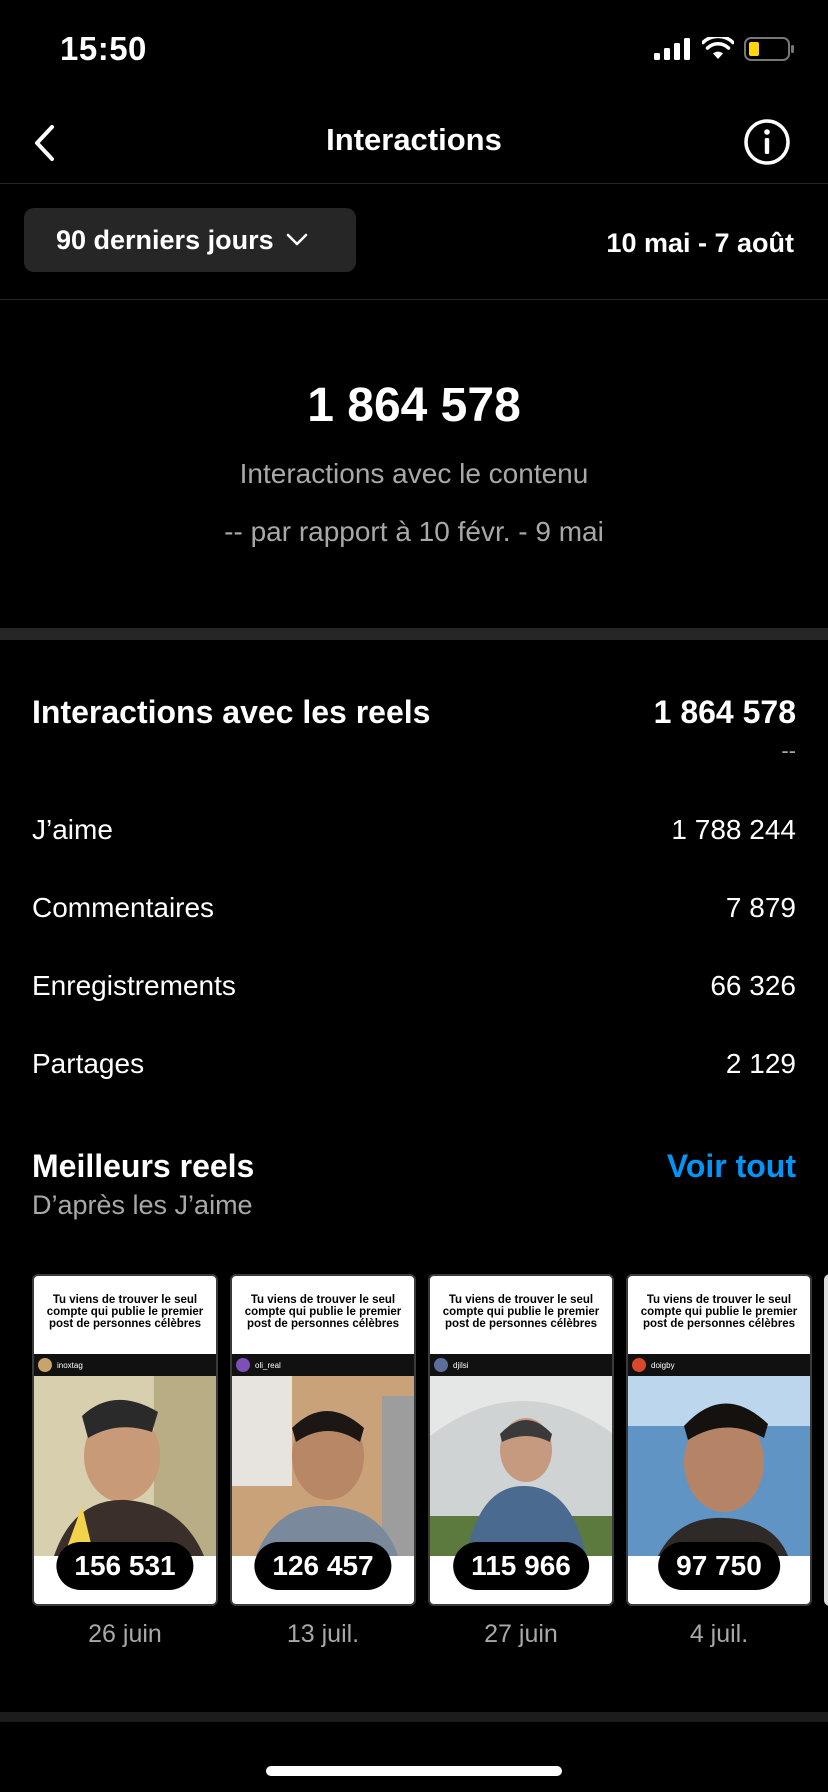 The image size is (828, 1792). What do you see at coordinates (125, 1365) in the screenshot?
I see `reel-user-bar: inoxtag` at bounding box center [125, 1365].